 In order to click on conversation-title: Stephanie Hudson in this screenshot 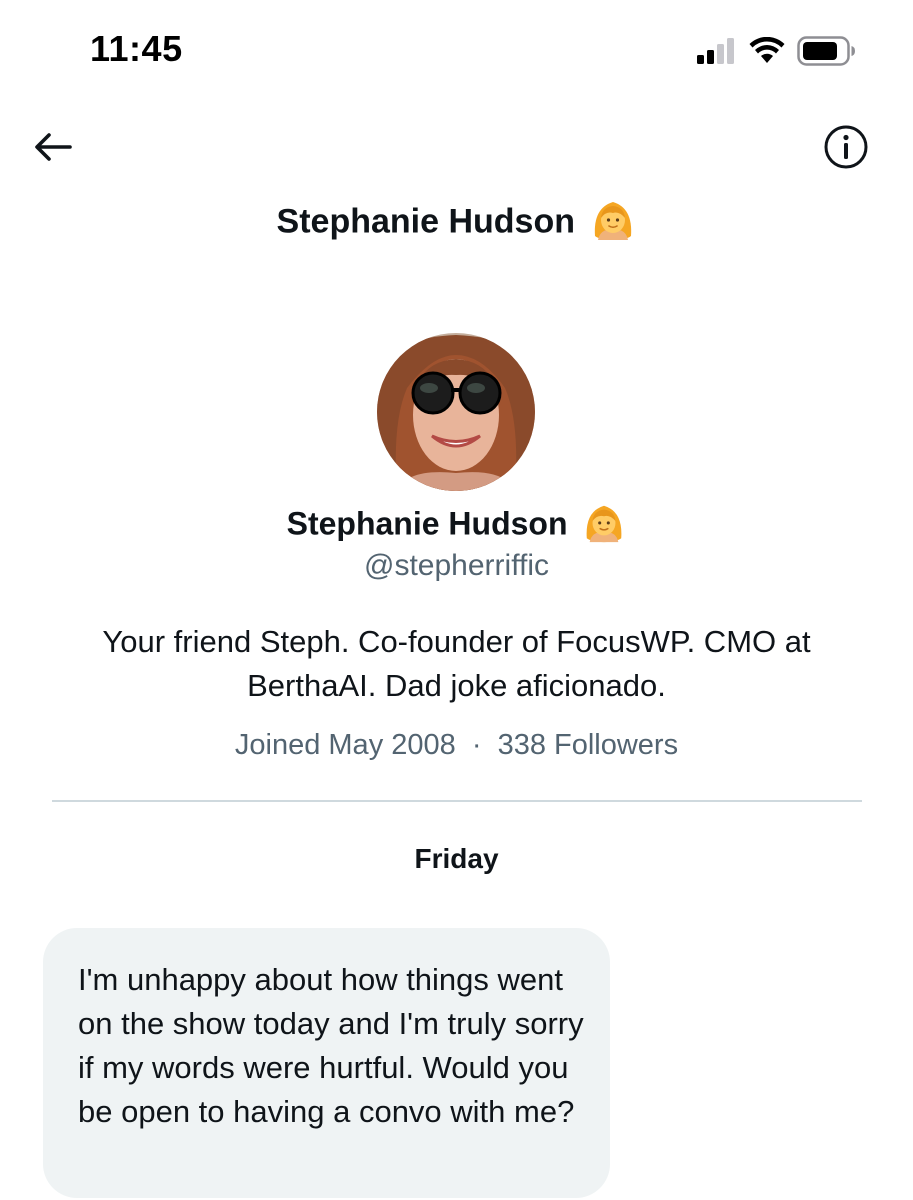, I will do `click(456, 223)`.